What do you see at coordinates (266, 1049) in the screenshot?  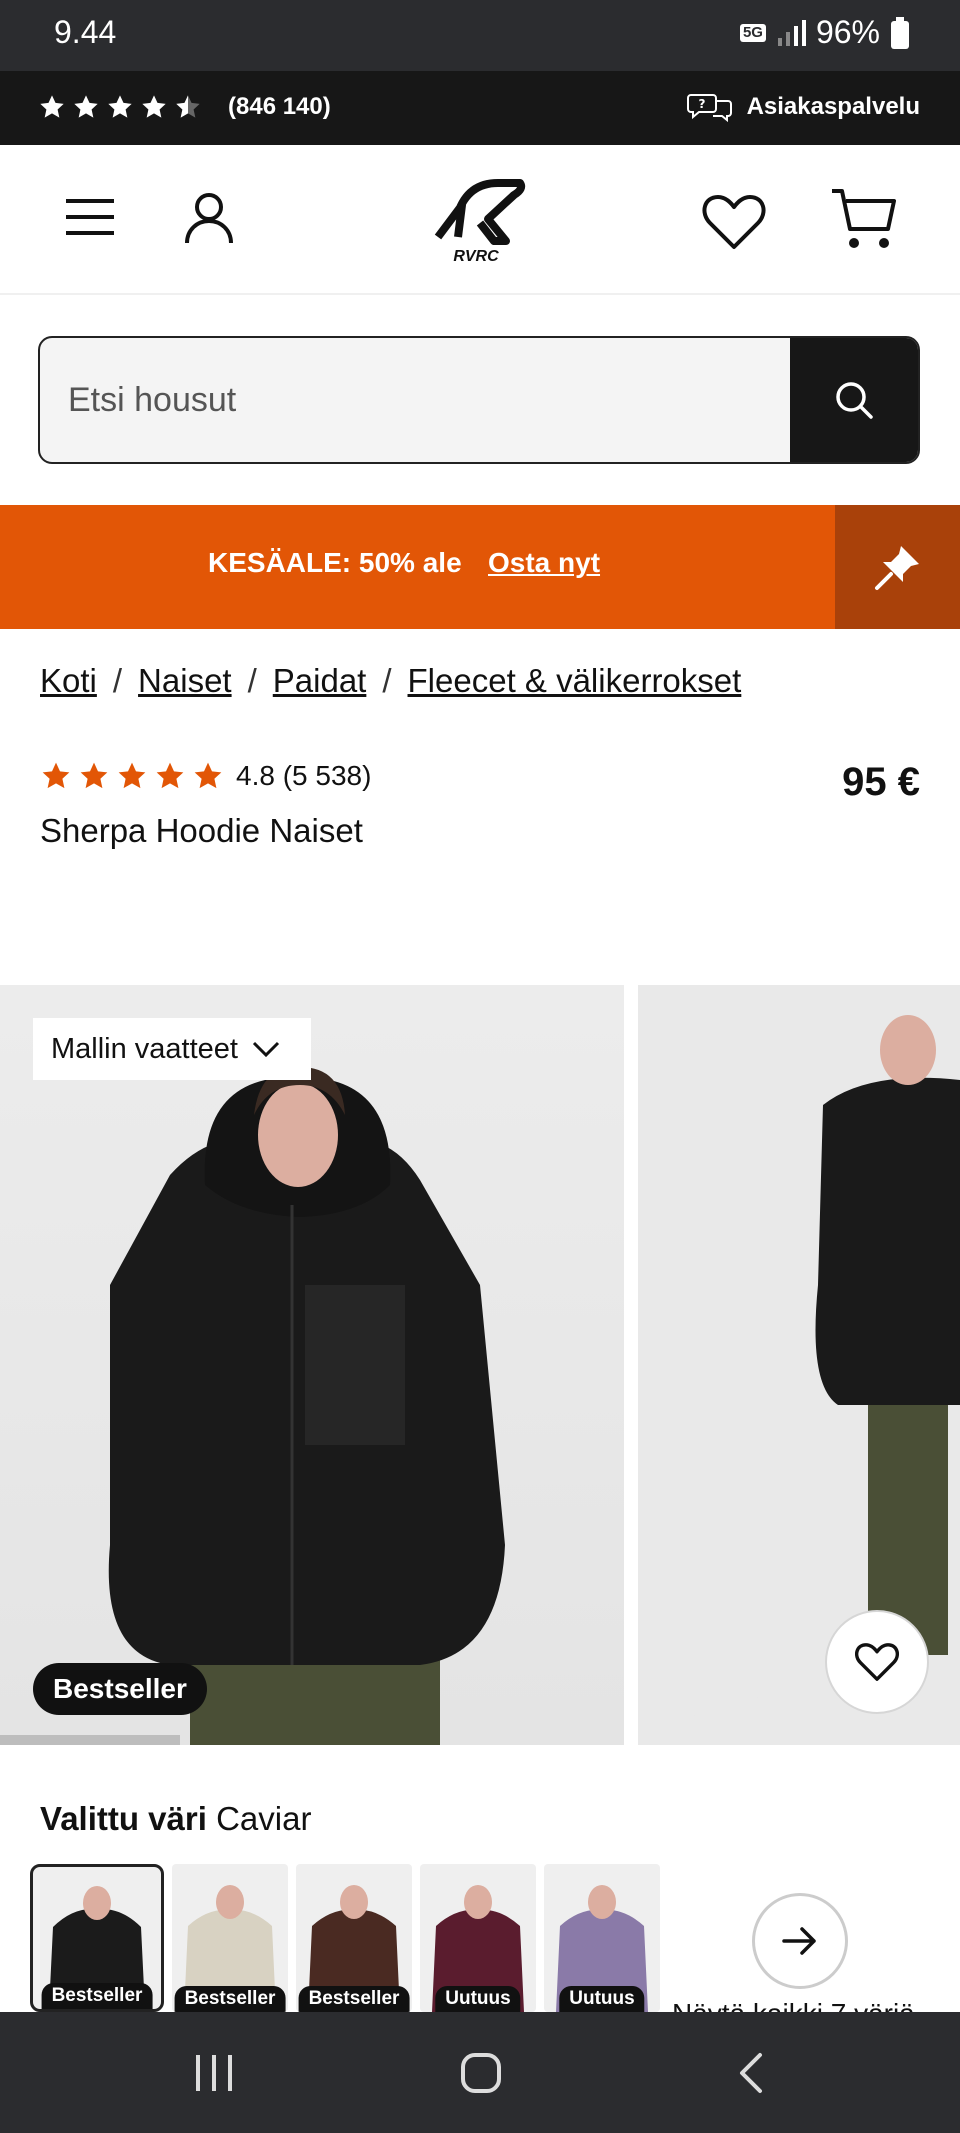 I see `chevron-down-icon` at bounding box center [266, 1049].